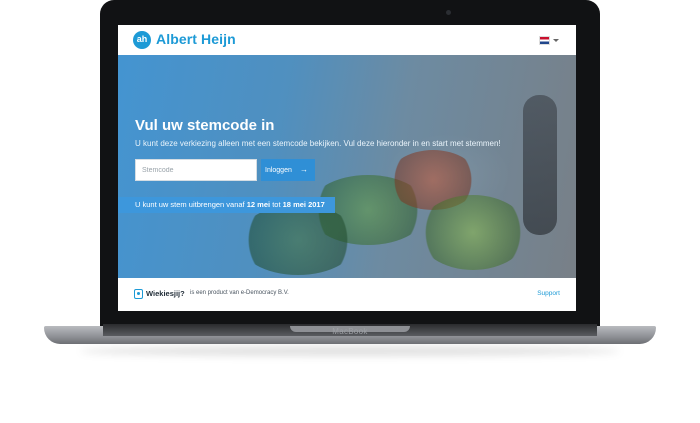 This screenshot has width=700, height=423. I want to click on site-logo-text: Albert Heijn, so click(196, 39).